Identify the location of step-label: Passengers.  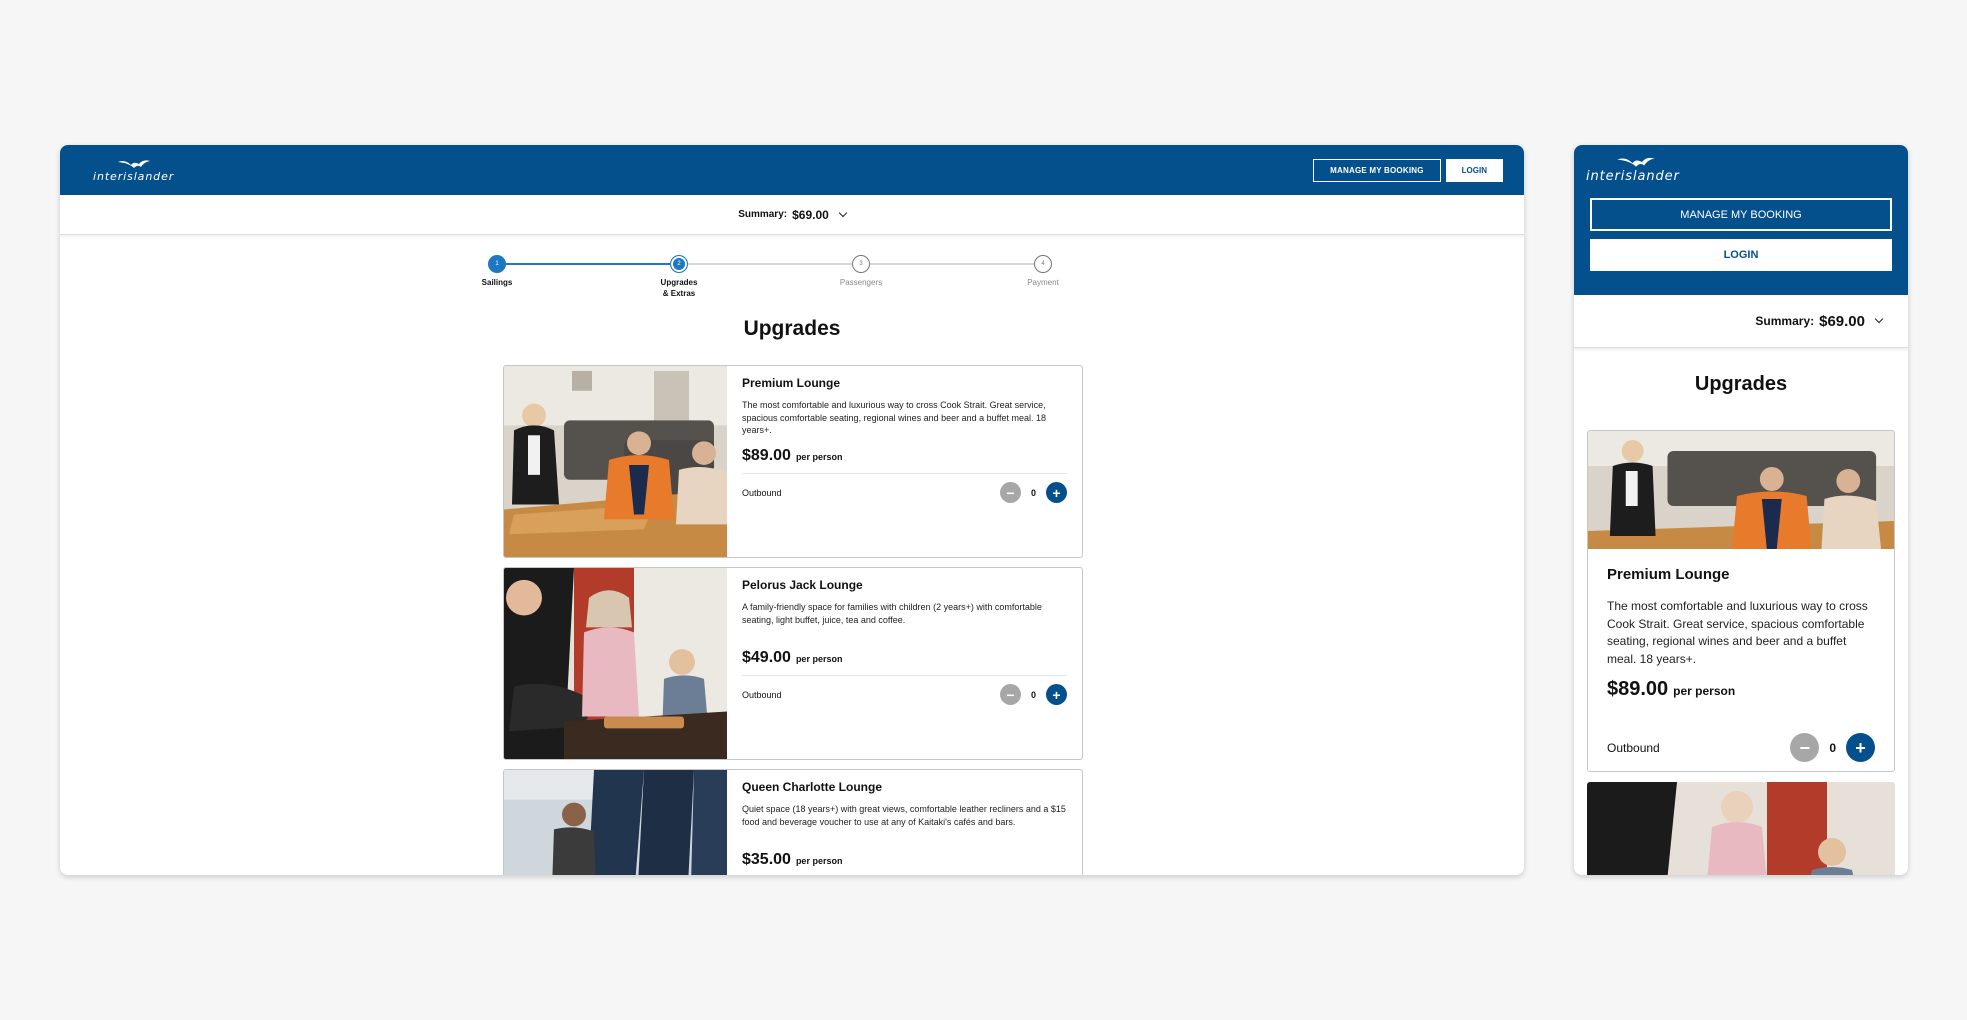
(861, 282).